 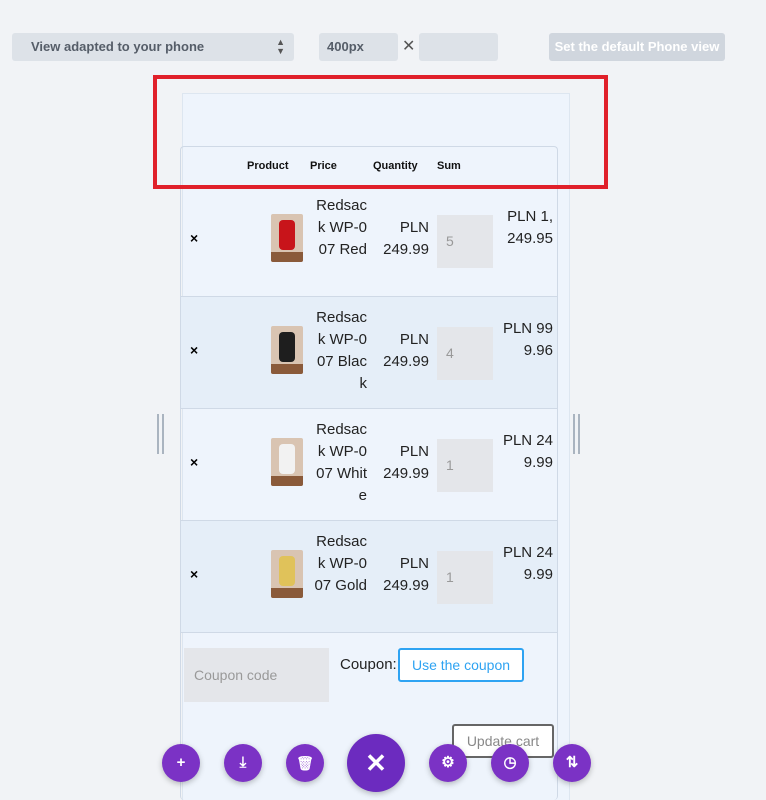 I want to click on quantity-input: 5, so click(x=465, y=241).